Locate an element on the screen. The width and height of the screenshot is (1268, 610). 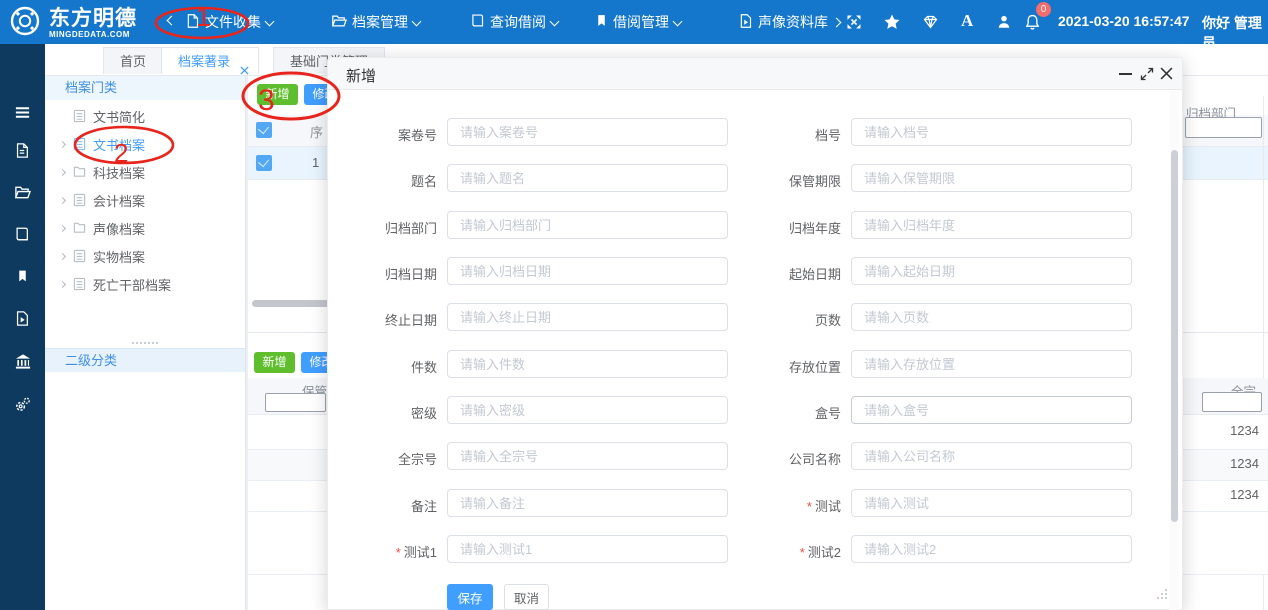
filing-dept-input is located at coordinates (587, 225).